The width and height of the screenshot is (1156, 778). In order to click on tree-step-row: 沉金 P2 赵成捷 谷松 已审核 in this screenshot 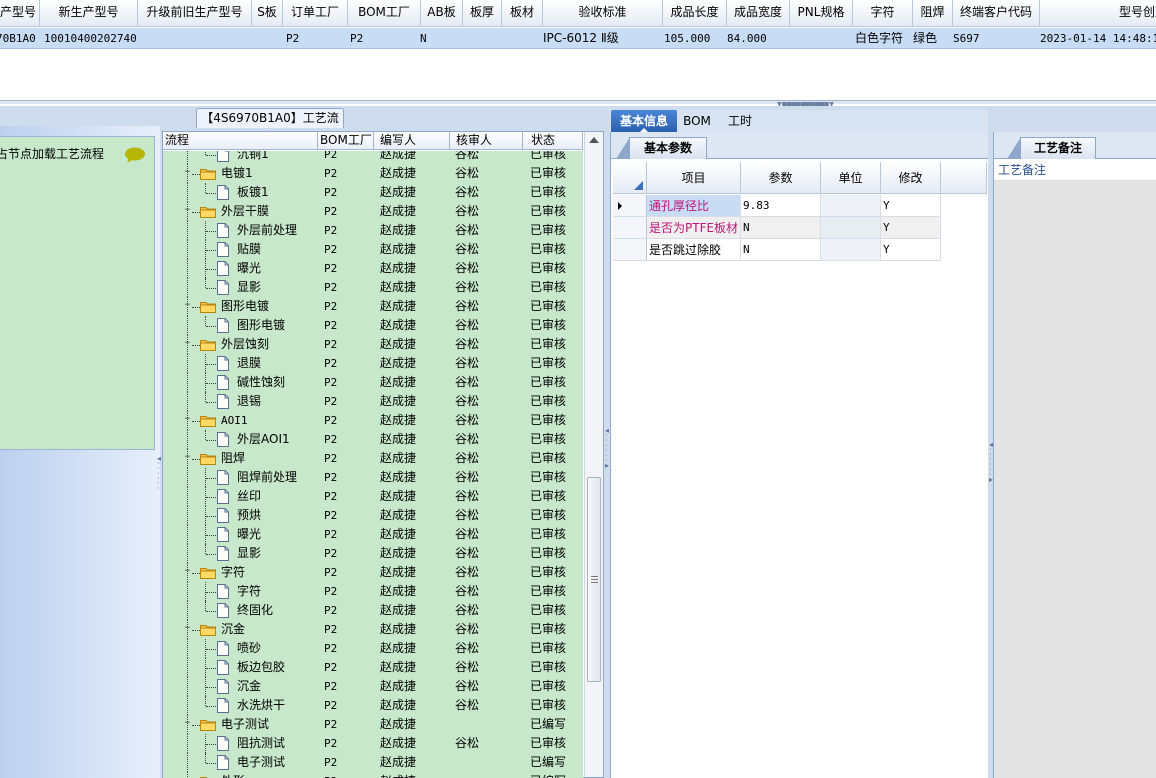, I will do `click(373, 686)`.